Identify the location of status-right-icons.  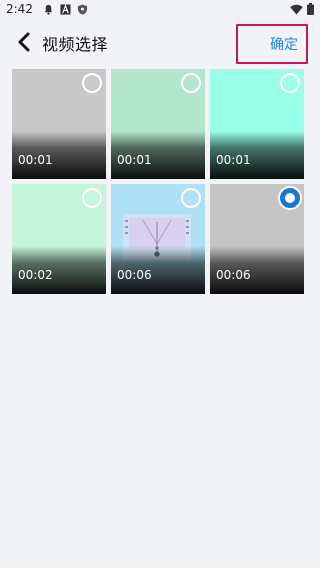
(302, 9).